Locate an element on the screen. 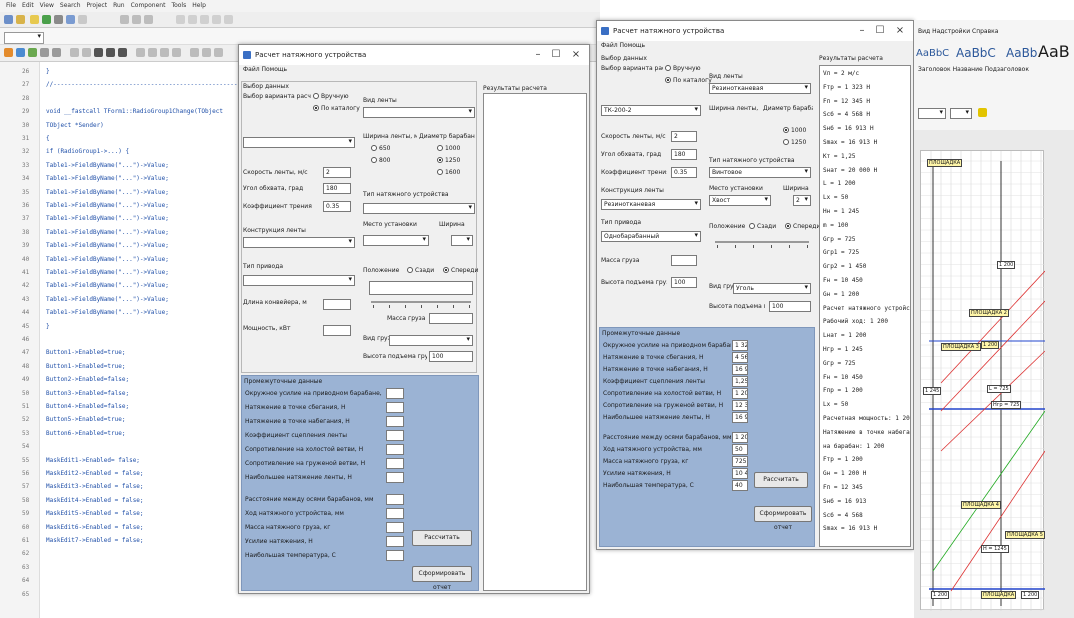  component-icon-memo is located at coordinates (140, 52).